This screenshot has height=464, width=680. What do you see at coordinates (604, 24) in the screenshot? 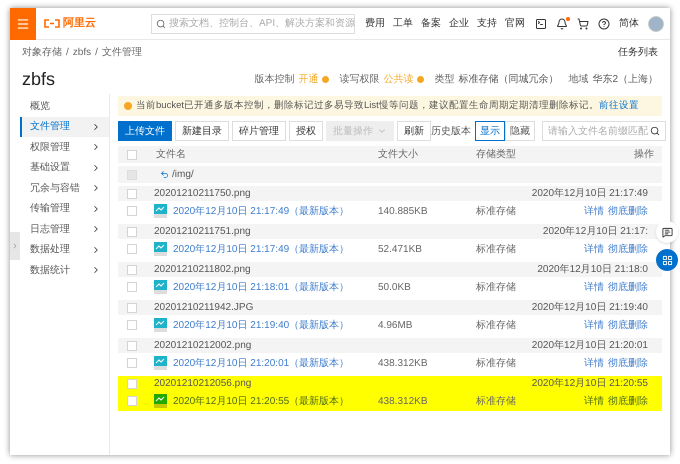
I see `help-icon` at bounding box center [604, 24].